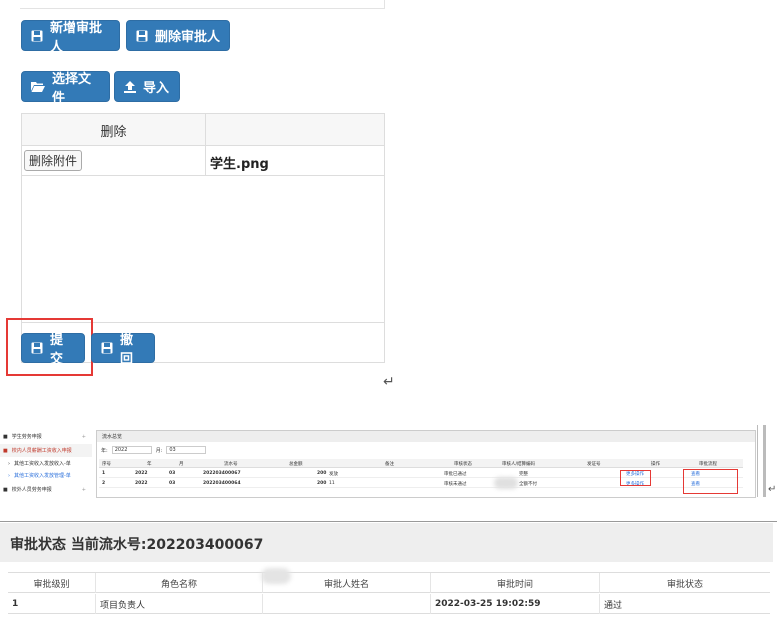 This screenshot has height=629, width=777. What do you see at coordinates (38, 86) in the screenshot?
I see `folder-open-icon` at bounding box center [38, 86].